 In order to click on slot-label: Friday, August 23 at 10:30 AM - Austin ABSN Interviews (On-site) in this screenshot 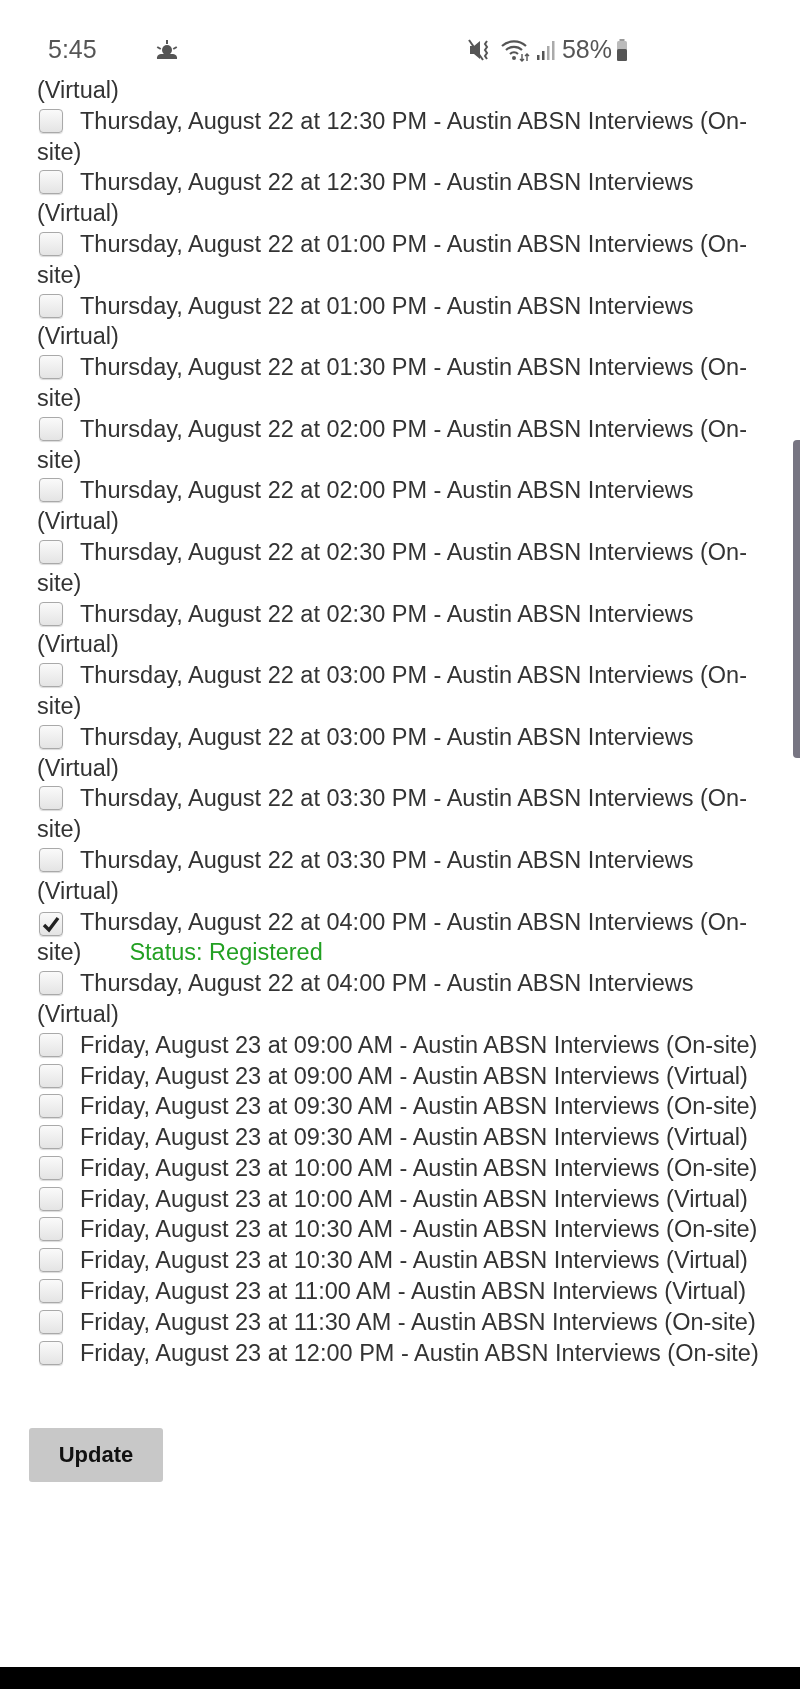, I will do `click(419, 1229)`.